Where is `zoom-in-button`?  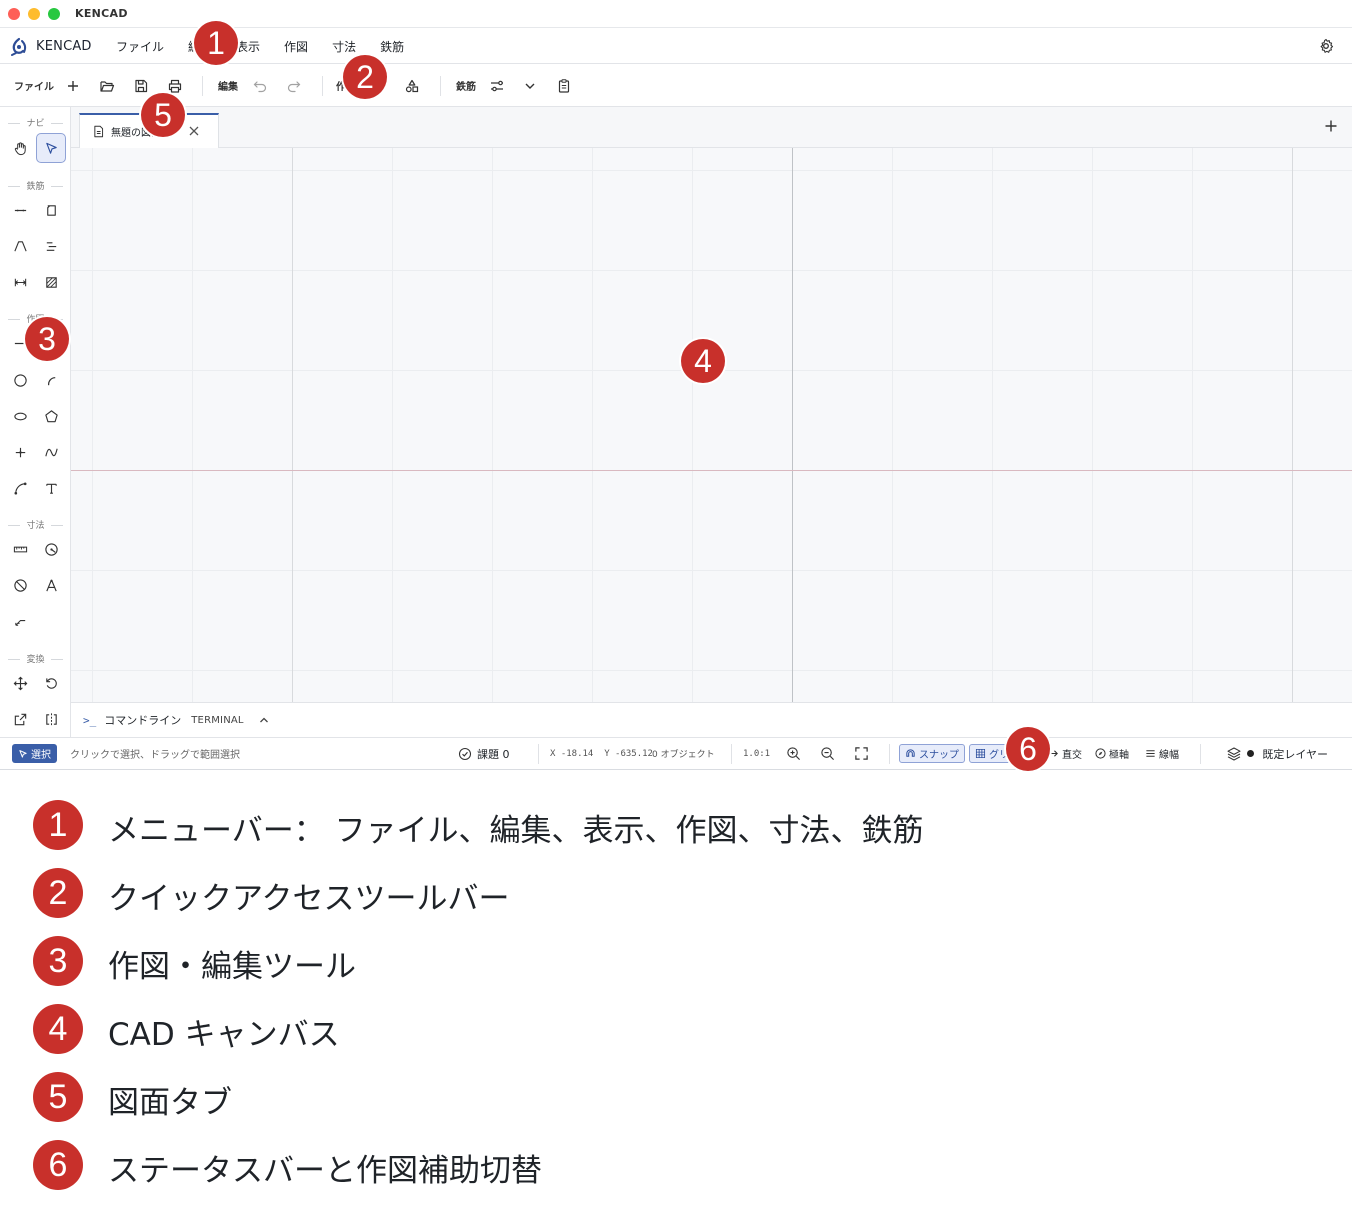 zoom-in-button is located at coordinates (793, 753).